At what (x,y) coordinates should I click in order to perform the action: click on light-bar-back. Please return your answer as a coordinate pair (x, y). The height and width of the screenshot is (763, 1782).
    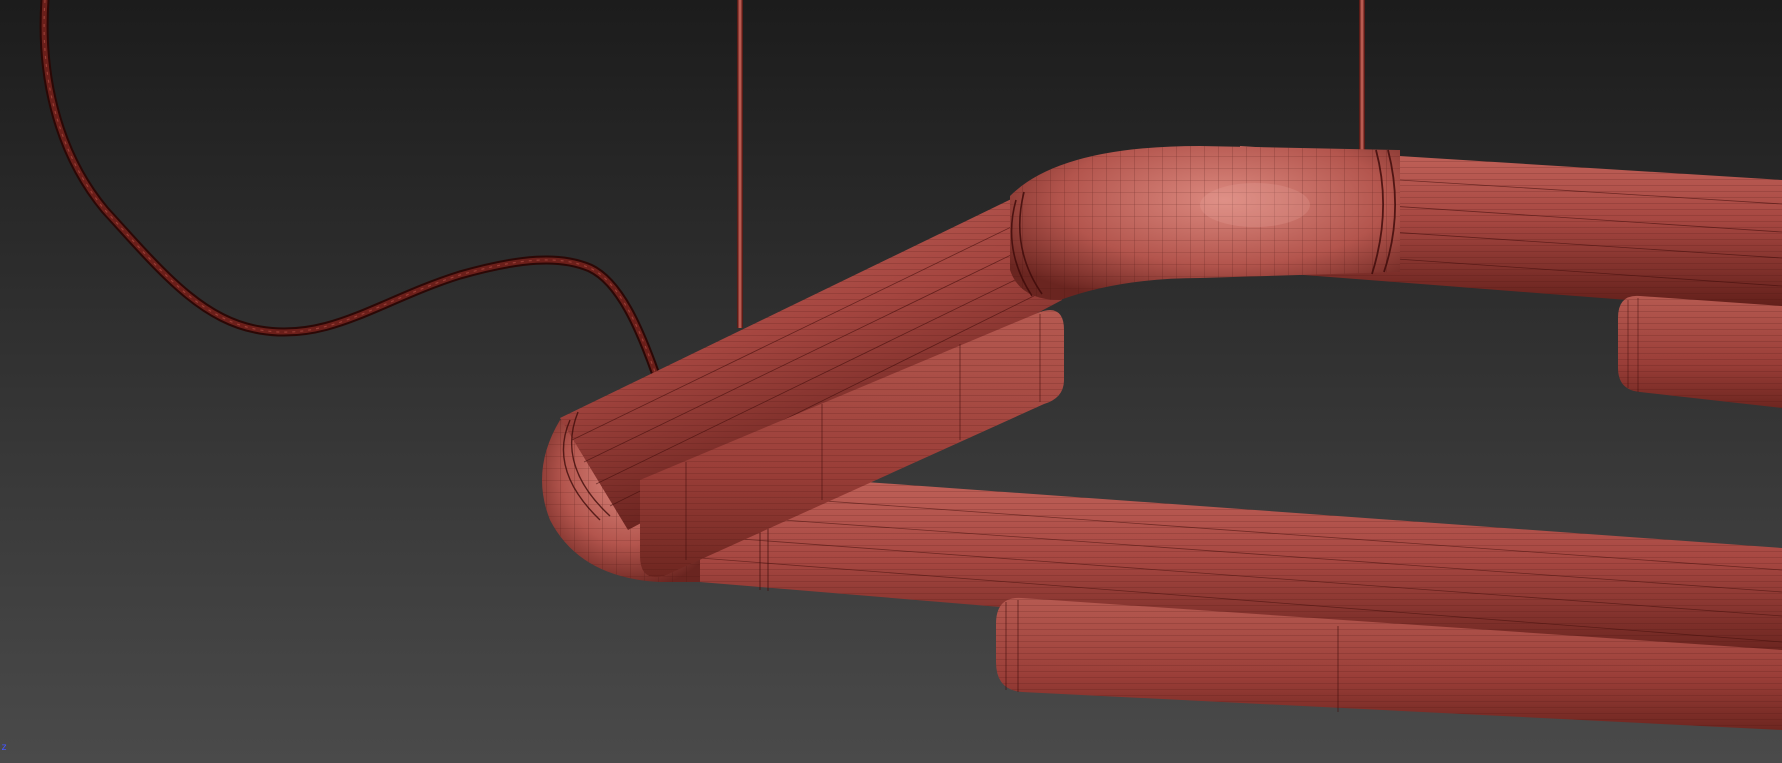
    Looking at the image, I should click on (1700, 351).